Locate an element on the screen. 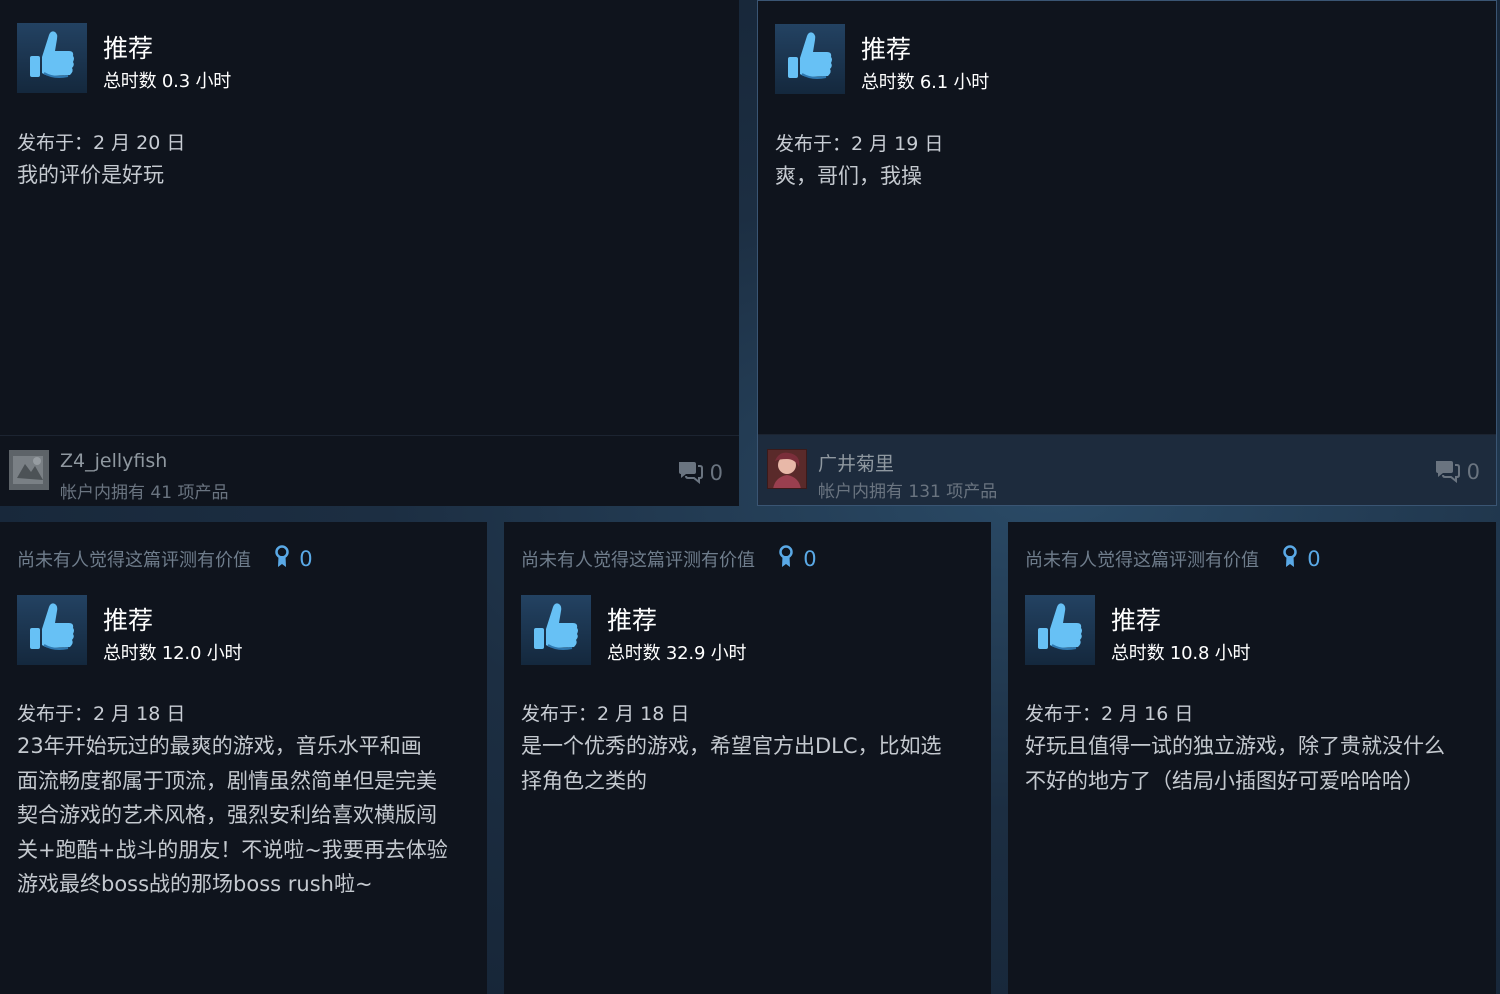 Image resolution: width=1500 pixels, height=994 pixels. content-line: 是一个优秀的游戏，希望官方出DLC，比如选 is located at coordinates (731, 746).